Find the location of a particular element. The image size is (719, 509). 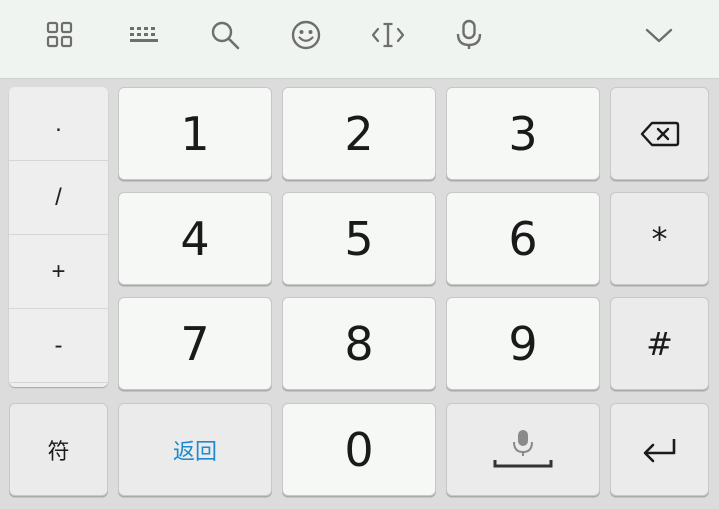

key-9: 9 is located at coordinates (523, 343).